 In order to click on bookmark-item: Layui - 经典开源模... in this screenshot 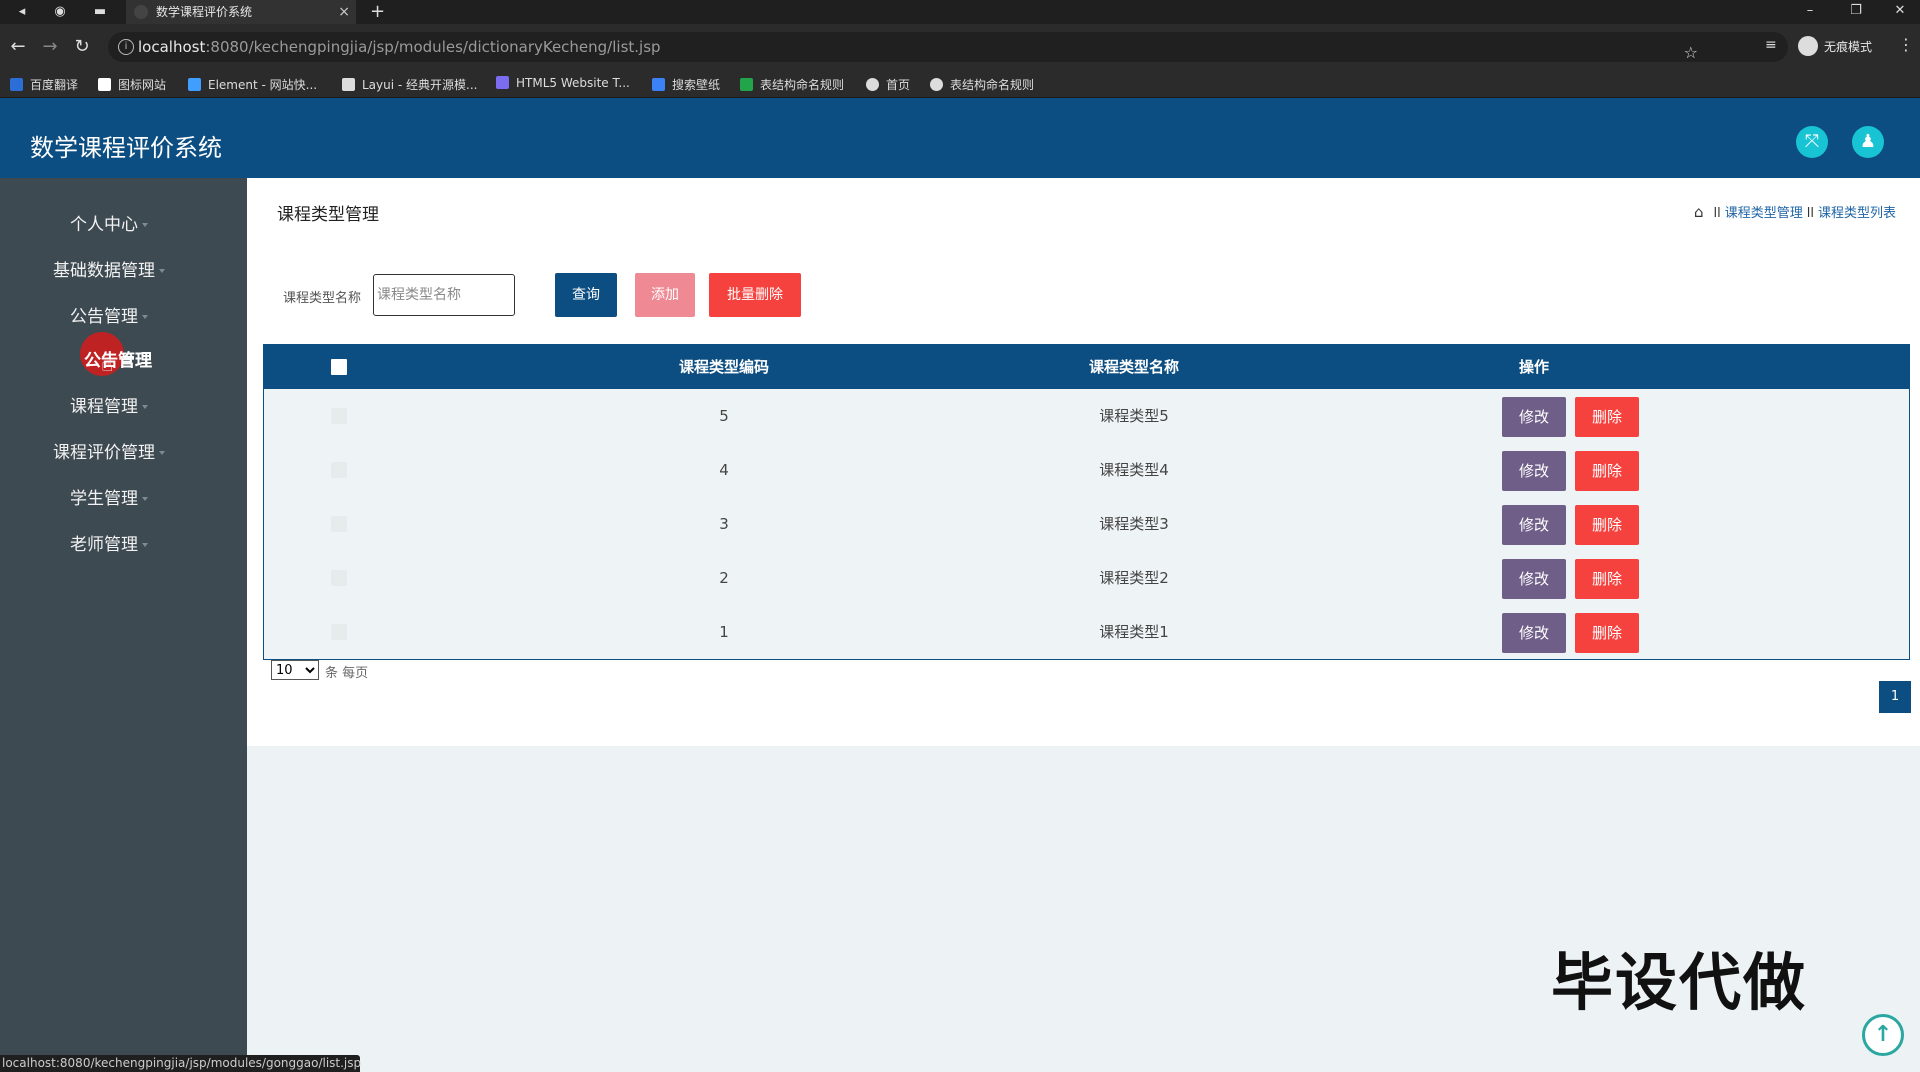, I will do `click(409, 84)`.